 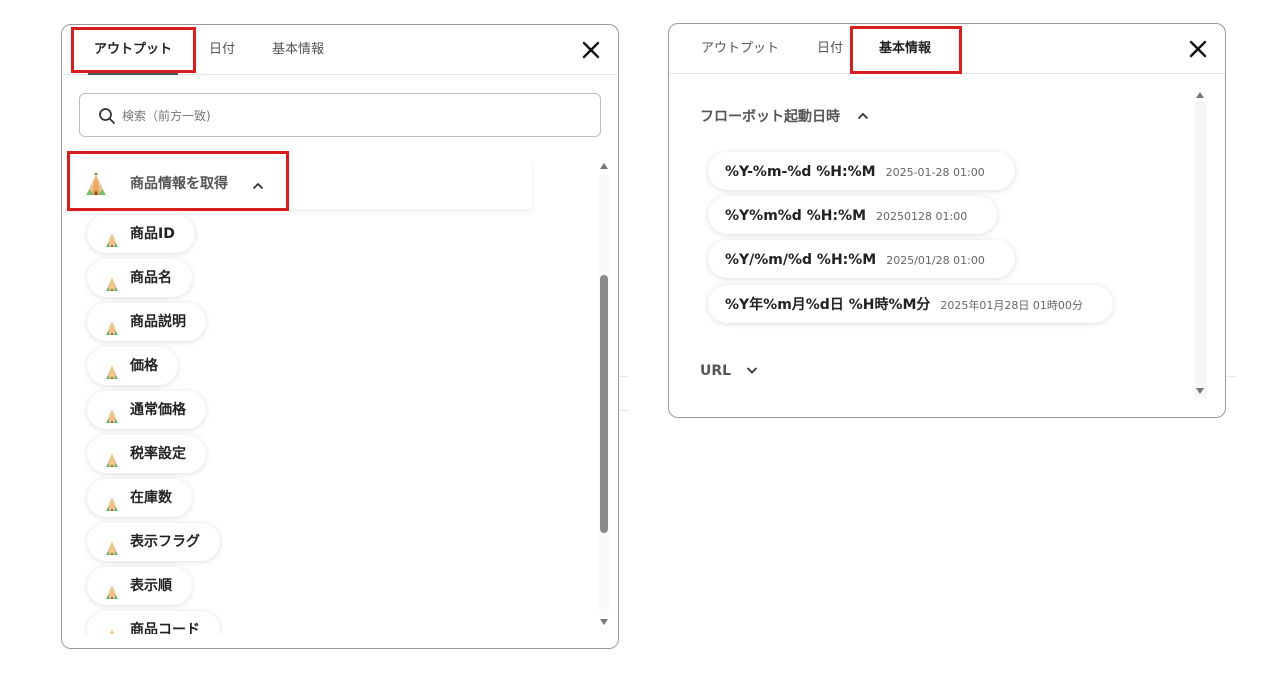 What do you see at coordinates (800, 172) in the screenshot?
I see `format-code: %Y-%m-%d %H:%M` at bounding box center [800, 172].